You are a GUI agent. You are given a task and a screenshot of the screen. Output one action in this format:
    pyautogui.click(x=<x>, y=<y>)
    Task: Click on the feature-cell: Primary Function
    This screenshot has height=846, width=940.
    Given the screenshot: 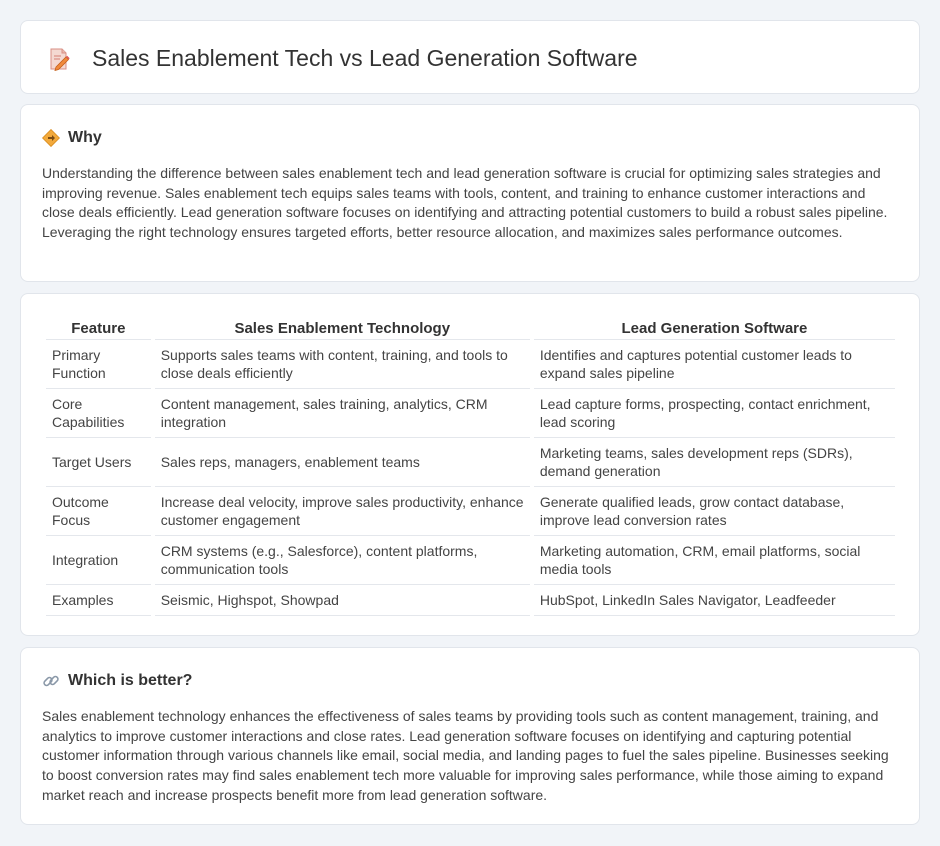 What is the action you would take?
    pyautogui.click(x=98, y=364)
    